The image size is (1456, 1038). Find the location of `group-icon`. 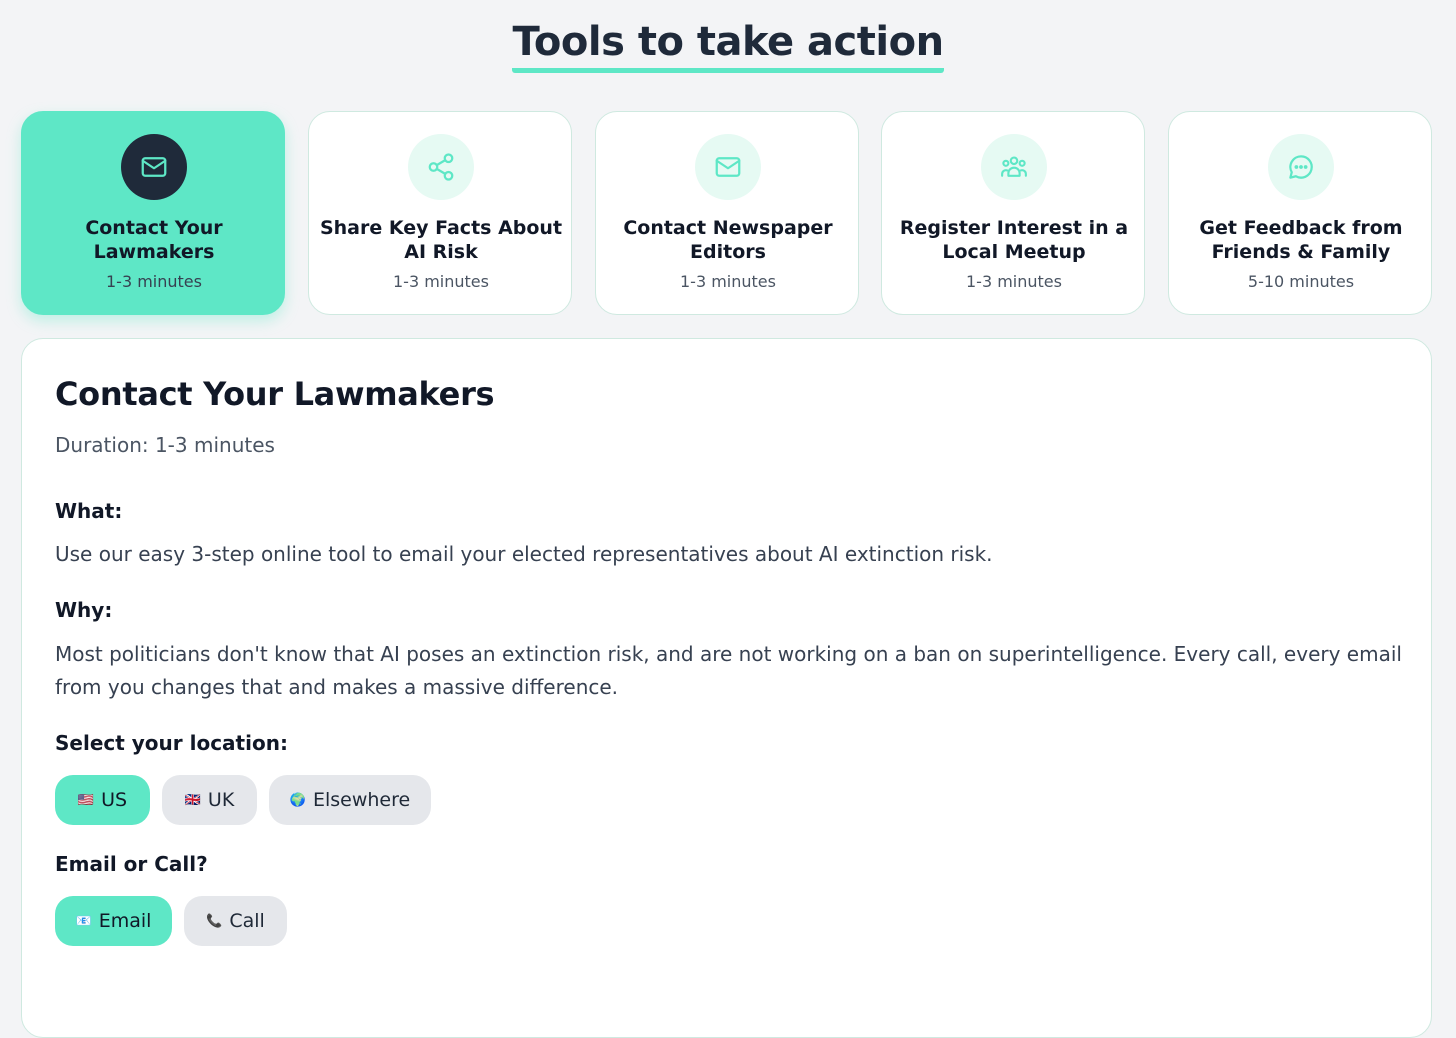

group-icon is located at coordinates (1014, 167).